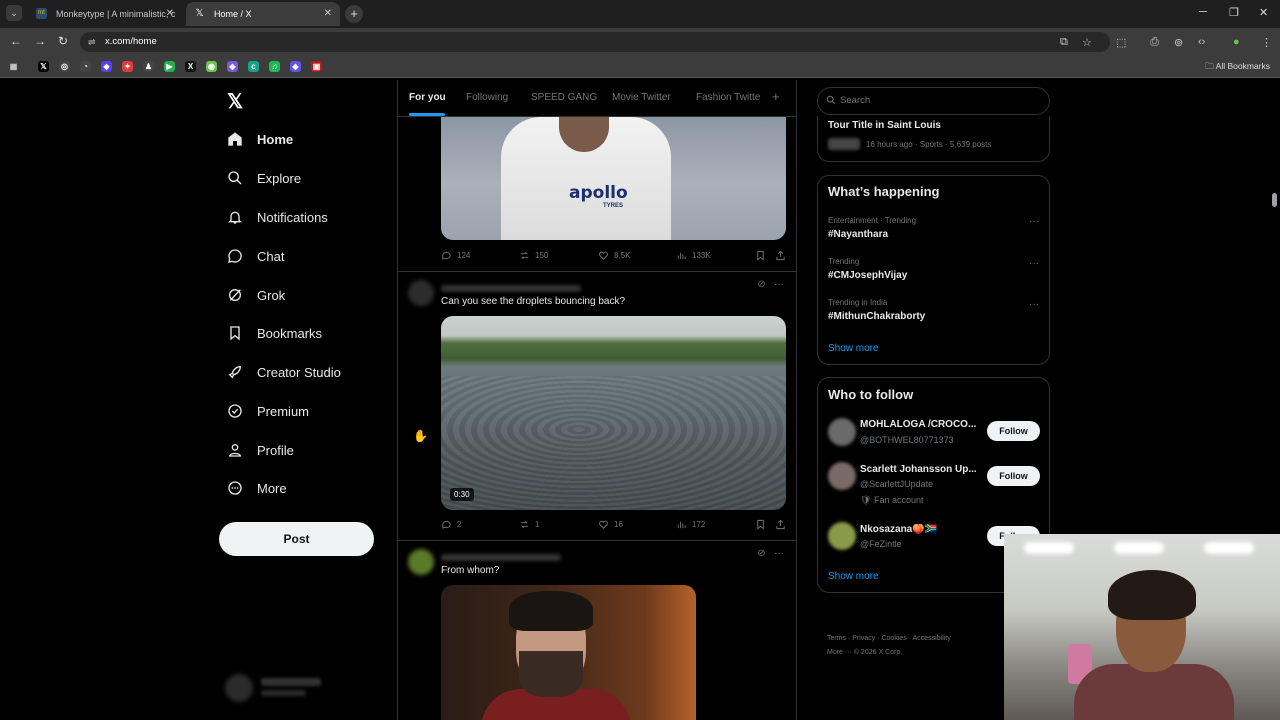 This screenshot has width=1280, height=720. I want to click on bookmark-favicon-icon: ◈, so click(232, 66).